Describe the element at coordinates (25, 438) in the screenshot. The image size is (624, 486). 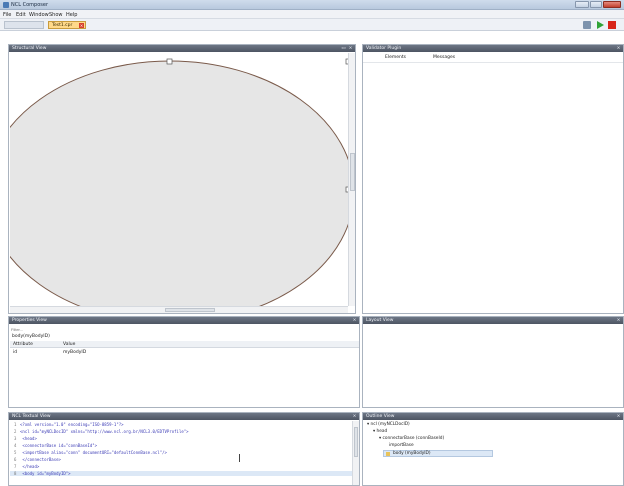
I see `code-line: 3 <head>` at that location.